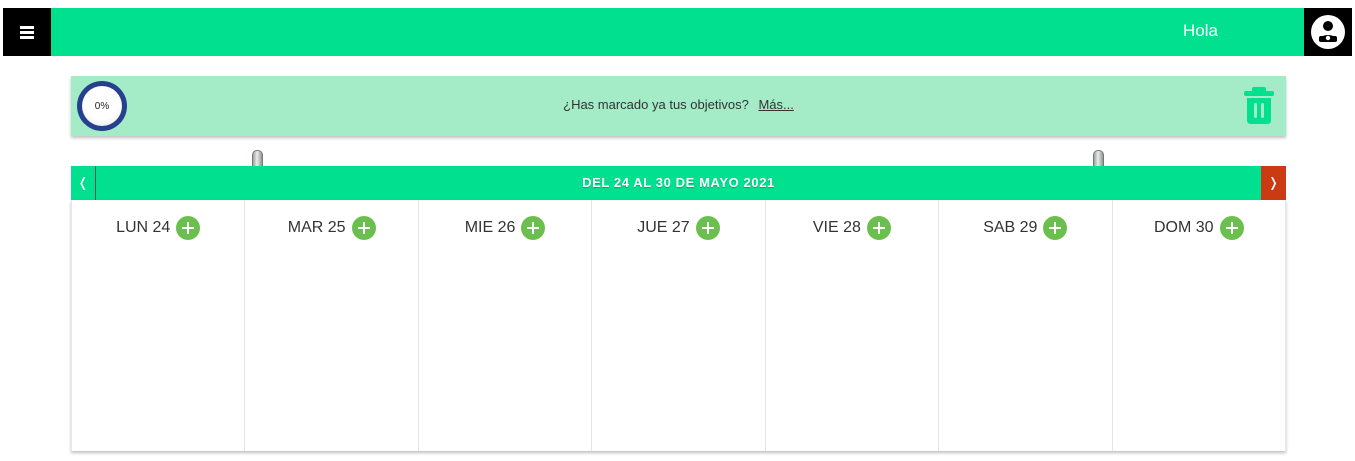 The width and height of the screenshot is (1355, 461). I want to click on top-bar: Hola, so click(677, 32).